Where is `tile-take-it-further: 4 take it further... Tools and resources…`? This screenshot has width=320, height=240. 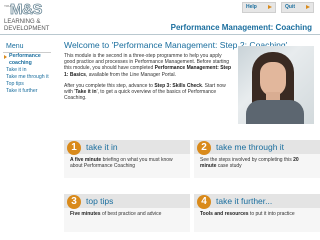 tile-take-it-further: 4 take it further... Tools and resources… is located at coordinates (257, 213).